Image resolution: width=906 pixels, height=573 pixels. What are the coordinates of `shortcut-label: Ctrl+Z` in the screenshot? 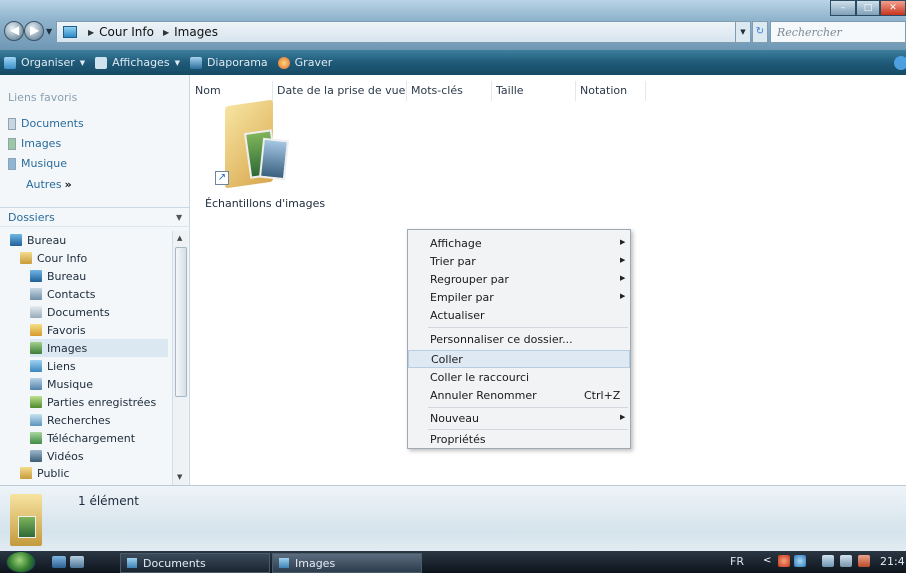 It's located at (602, 395).